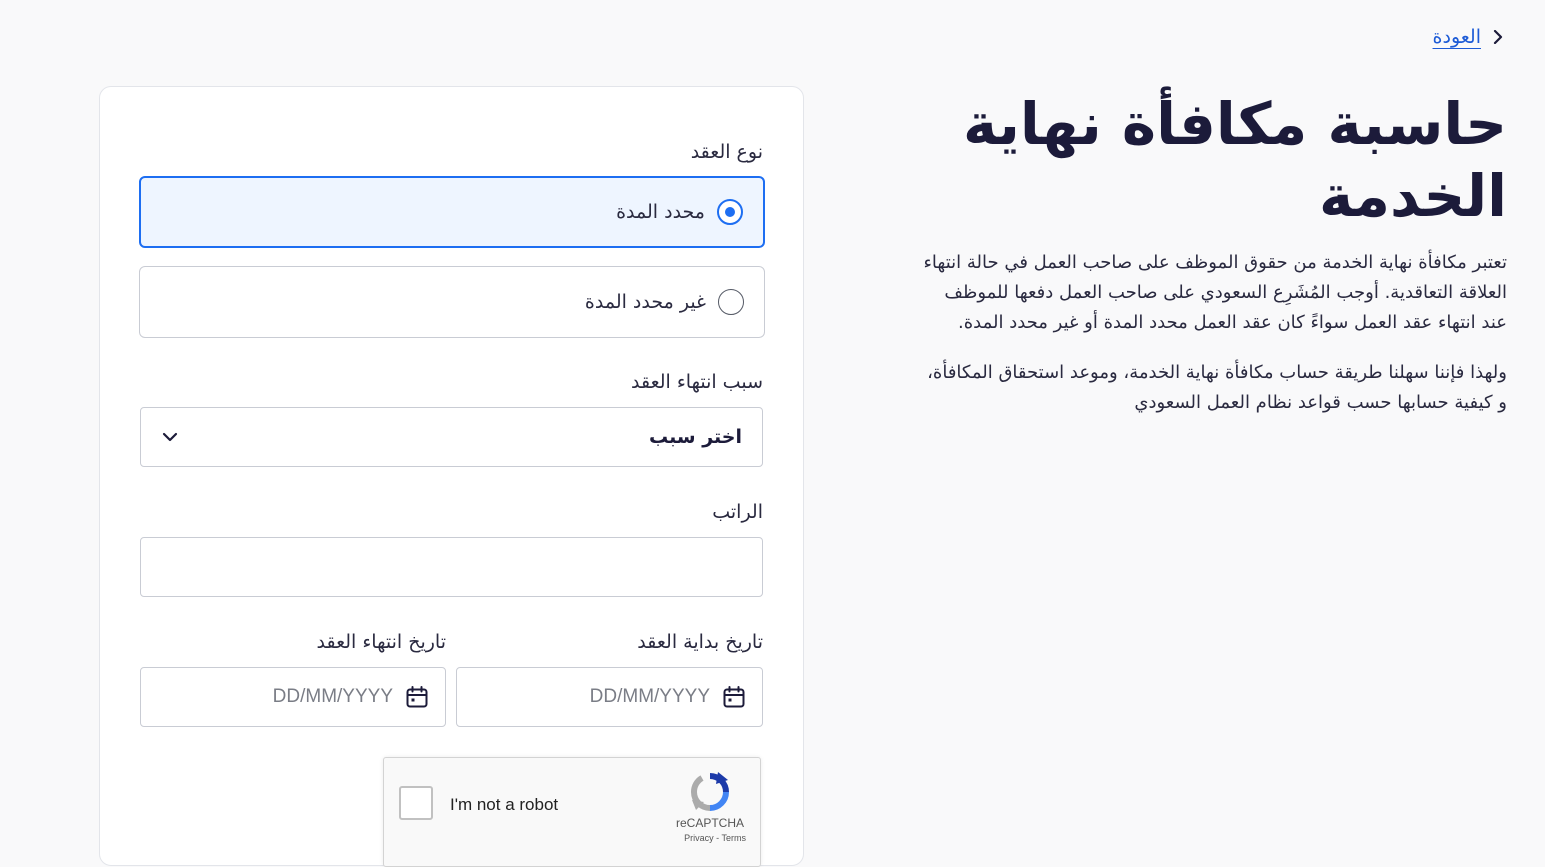  I want to click on recaptcha-logo-icon, so click(709, 791).